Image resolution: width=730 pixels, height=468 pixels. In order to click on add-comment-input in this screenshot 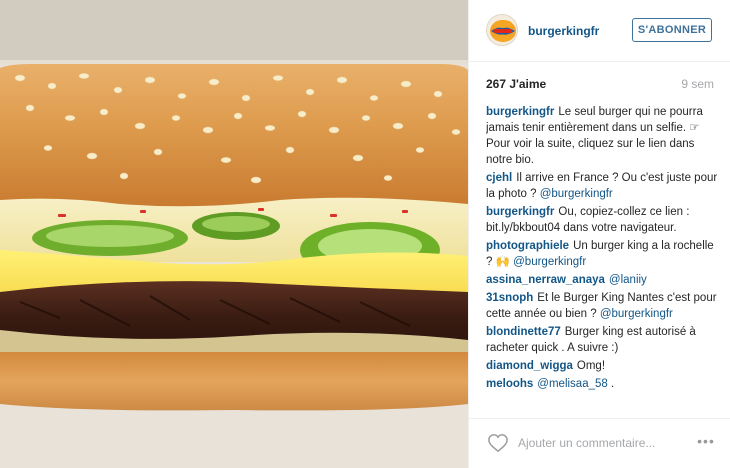, I will do `click(603, 443)`.